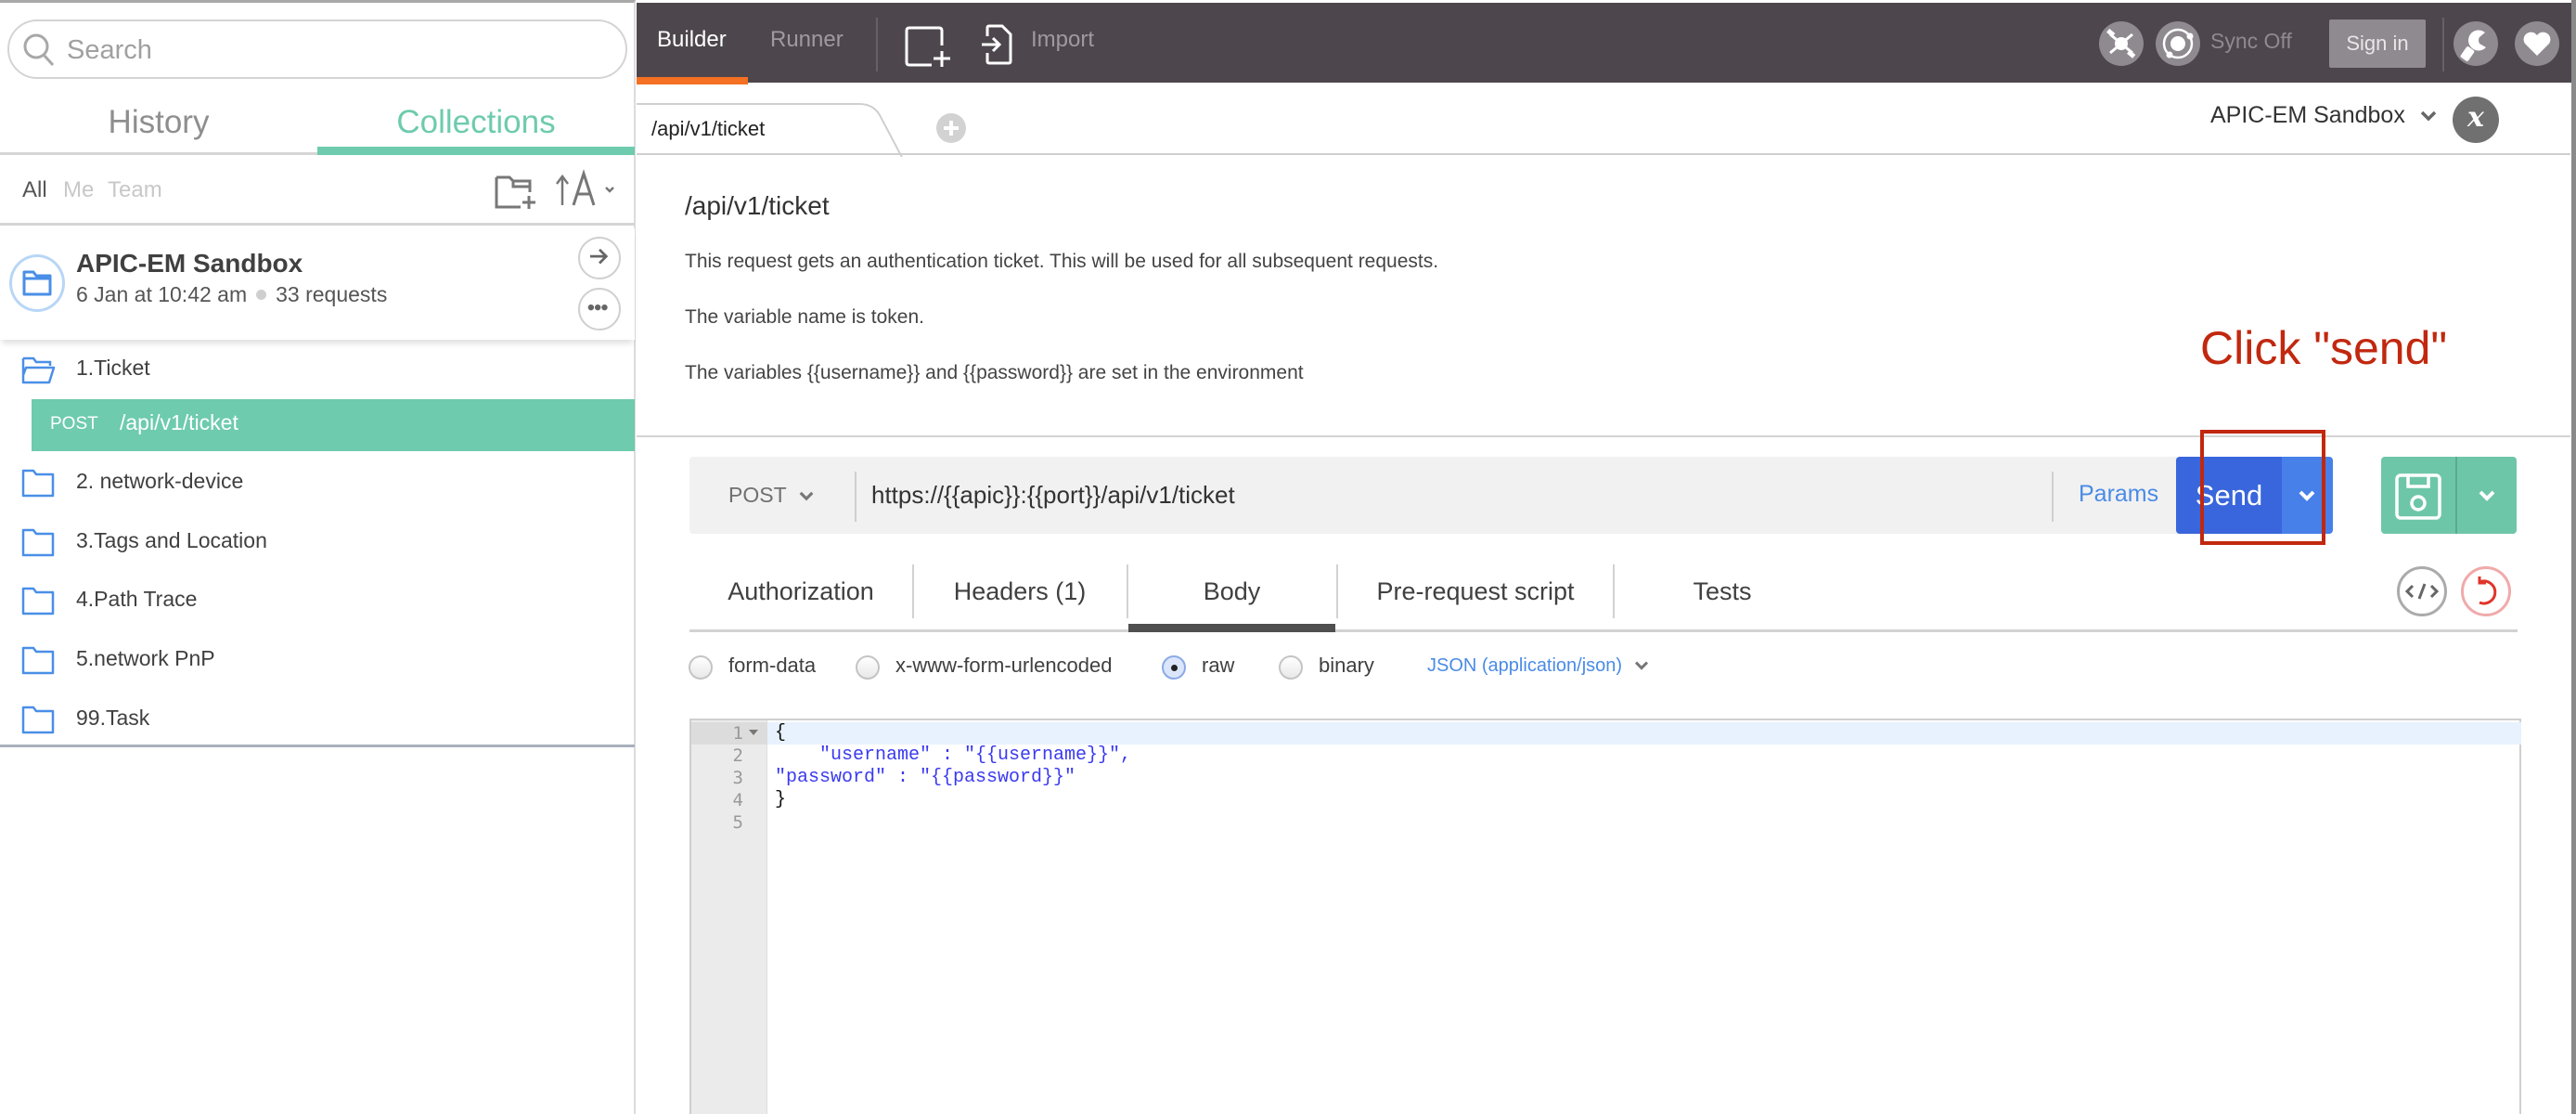 The height and width of the screenshot is (1114, 2576). I want to click on send-button: Send, so click(2229, 495).